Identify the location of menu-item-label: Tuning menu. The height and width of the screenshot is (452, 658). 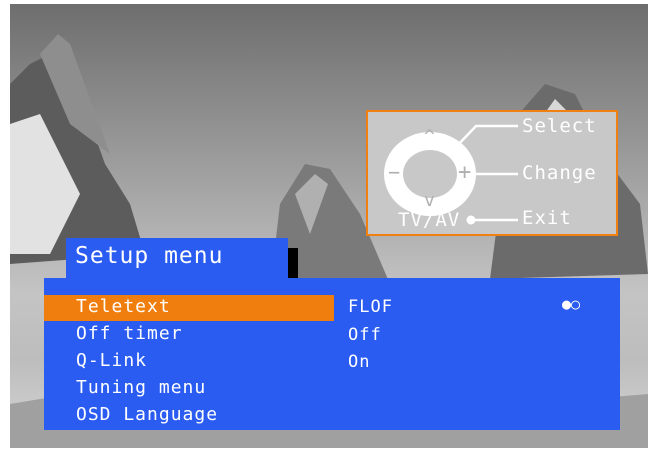
(141, 387).